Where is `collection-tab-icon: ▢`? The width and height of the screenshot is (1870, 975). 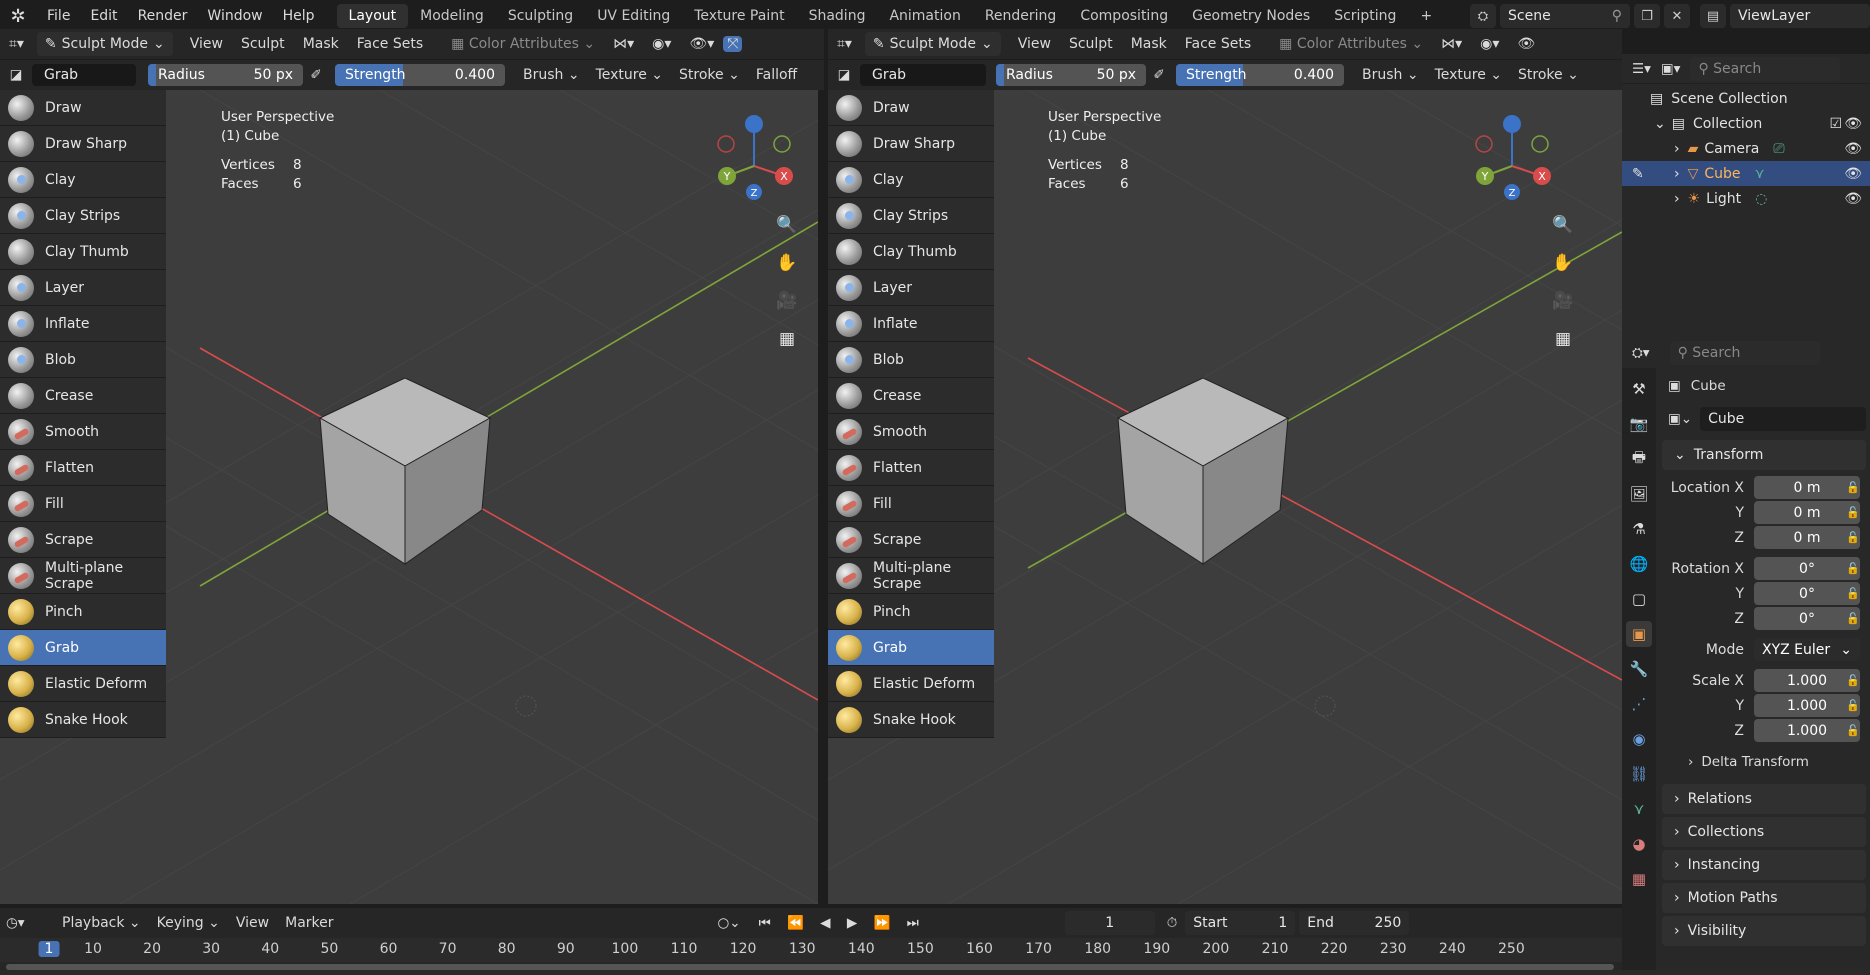
collection-tab-icon: ▢ is located at coordinates (1639, 599).